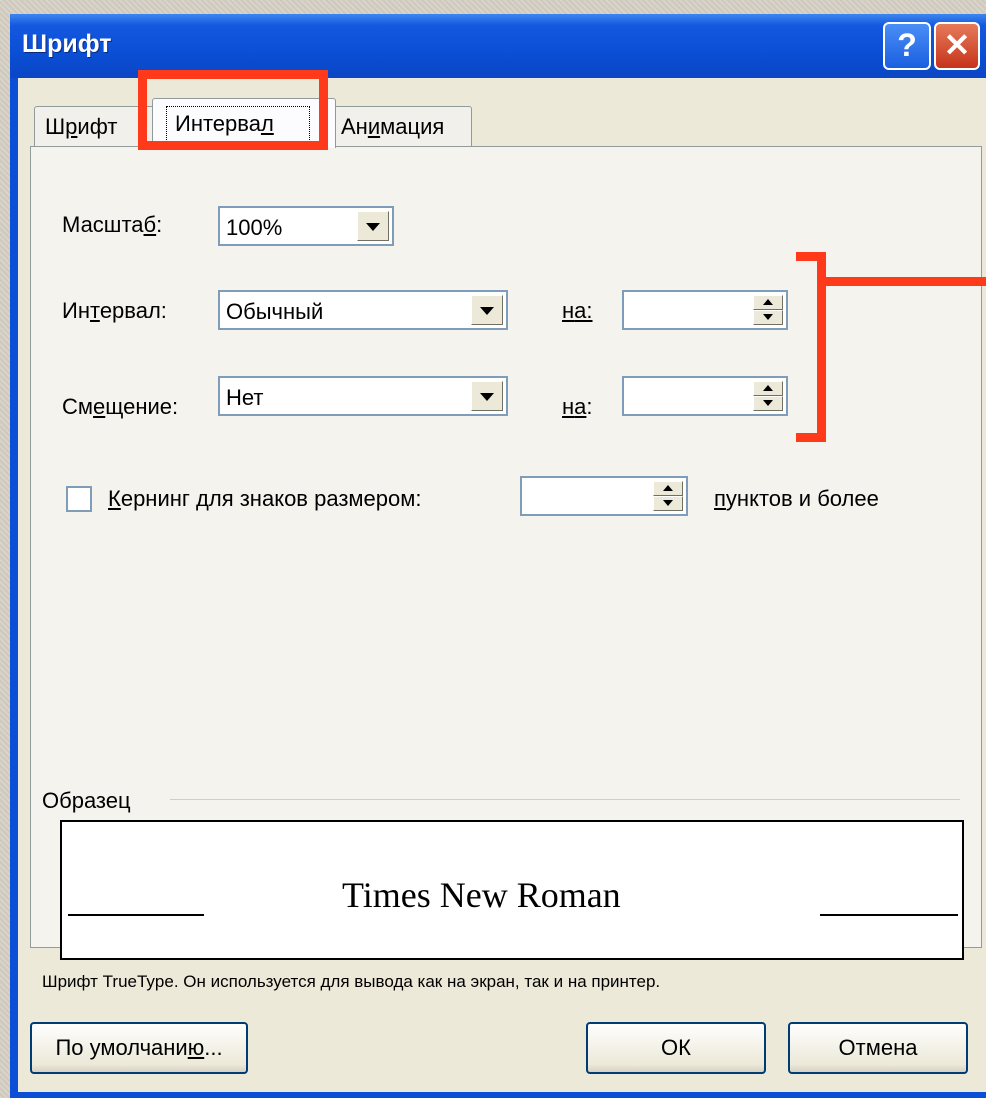 This screenshot has width=986, height=1098. I want to click on sample-preview: Times New Roman, so click(512, 890).